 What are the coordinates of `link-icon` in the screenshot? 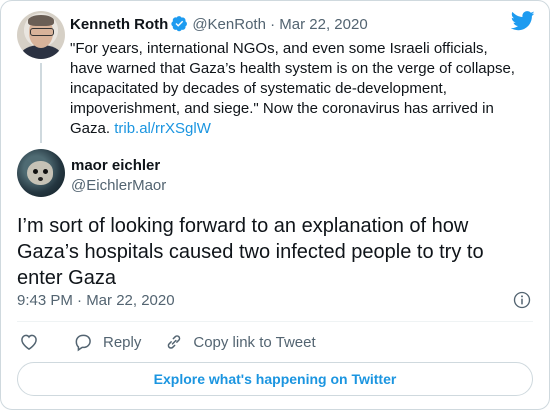 It's located at (174, 342).